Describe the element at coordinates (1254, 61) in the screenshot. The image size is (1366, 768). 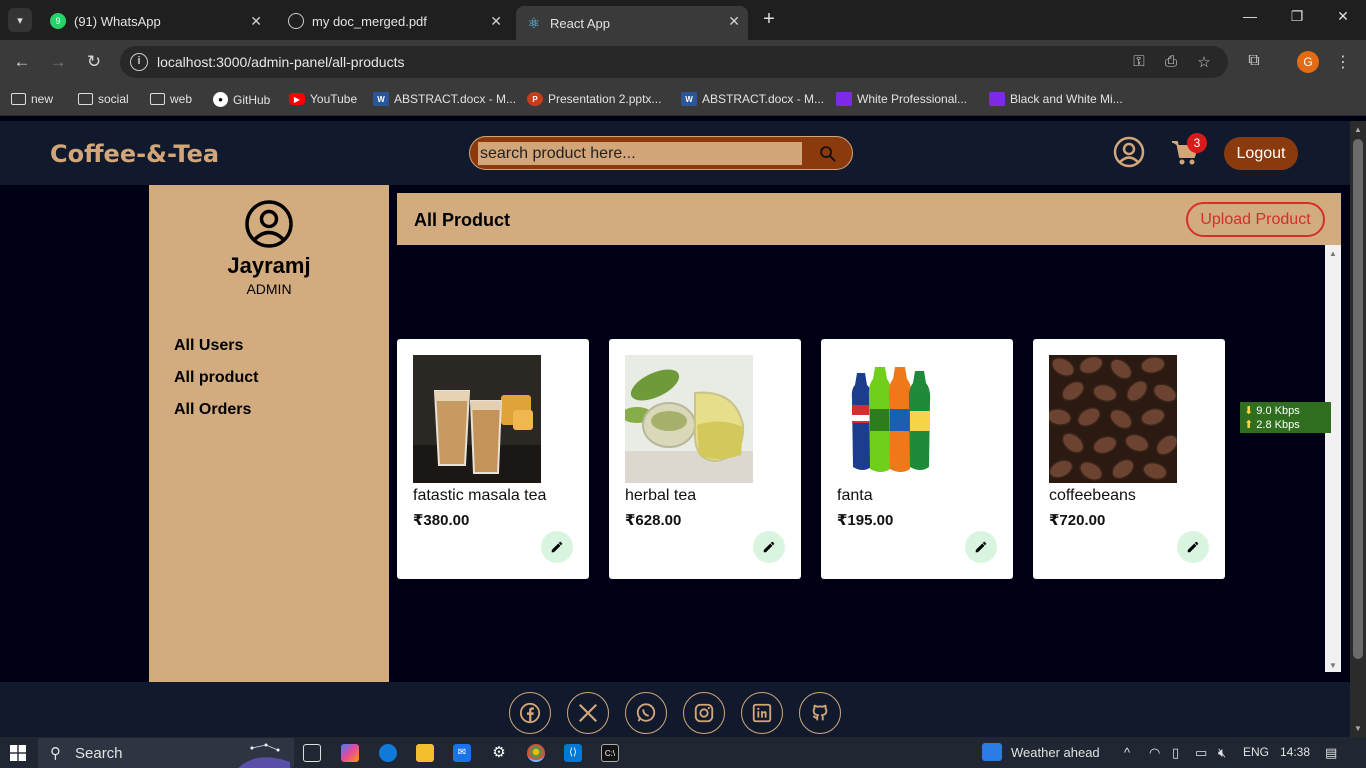
I see `extensions-icon: ⧉` at that location.